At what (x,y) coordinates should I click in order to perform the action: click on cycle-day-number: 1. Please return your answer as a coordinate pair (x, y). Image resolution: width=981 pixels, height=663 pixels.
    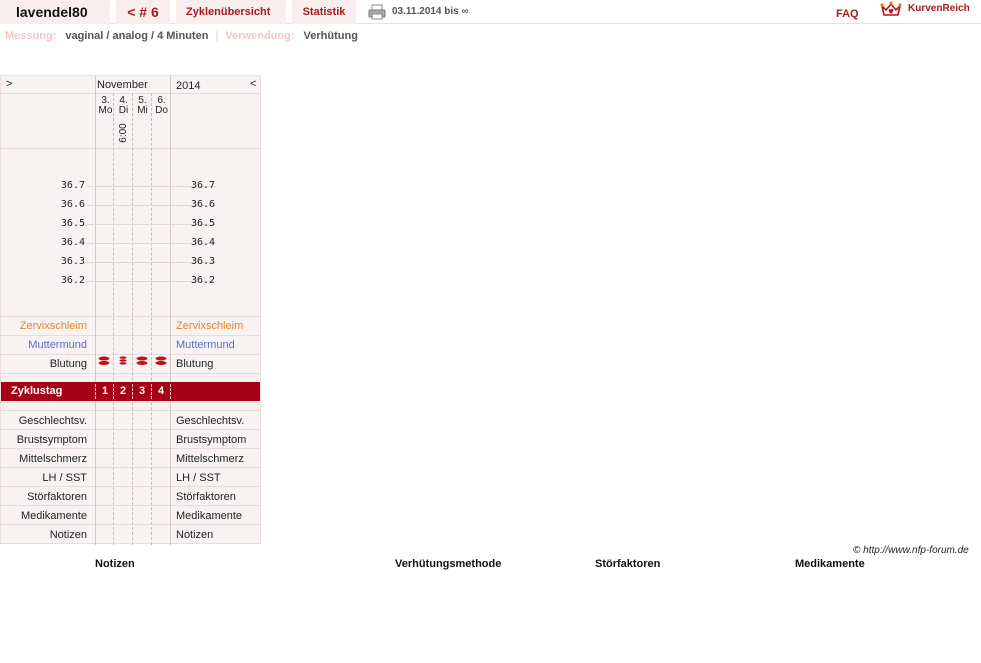
    Looking at the image, I should click on (105, 391).